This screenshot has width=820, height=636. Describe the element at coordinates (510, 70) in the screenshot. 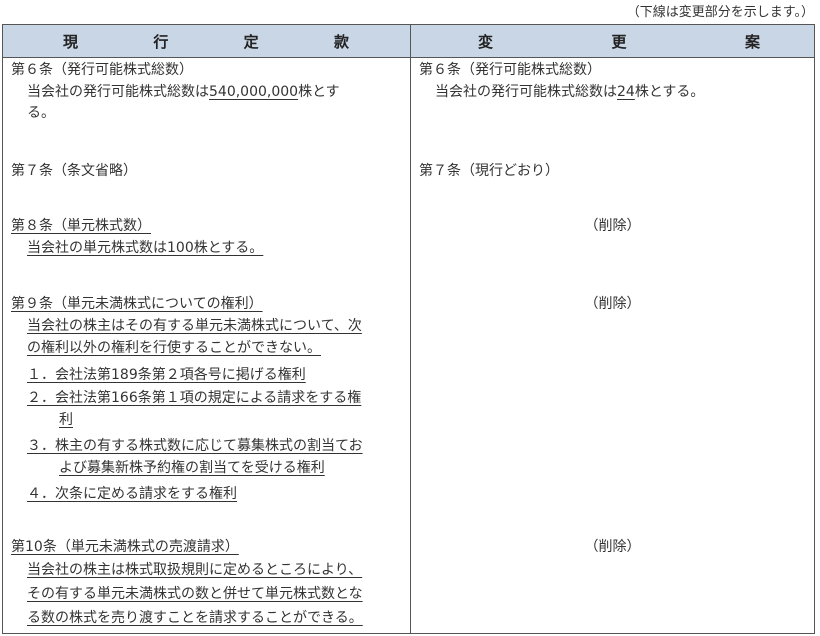

I see `proposed-art6-title: 第６条（発行可能株式総数）` at that location.